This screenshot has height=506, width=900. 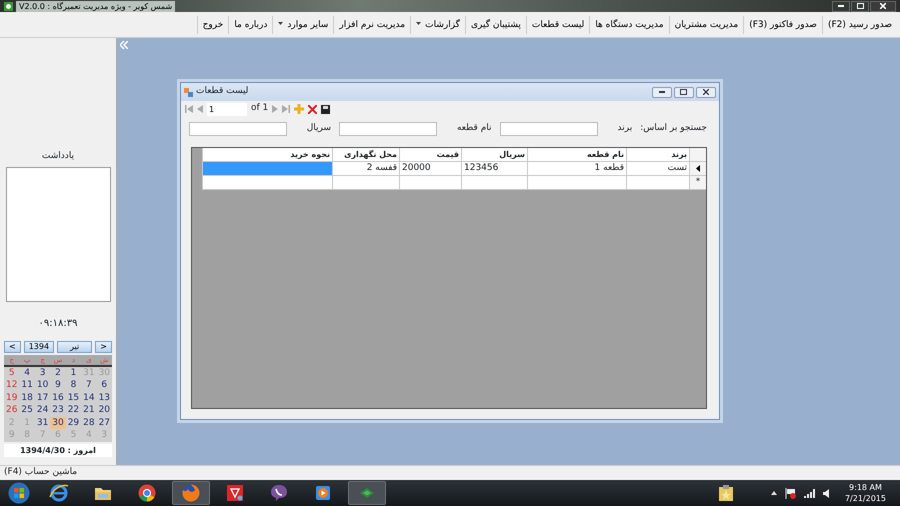 What do you see at coordinates (74, 422) in the screenshot?
I see `calendar-day: 29` at bounding box center [74, 422].